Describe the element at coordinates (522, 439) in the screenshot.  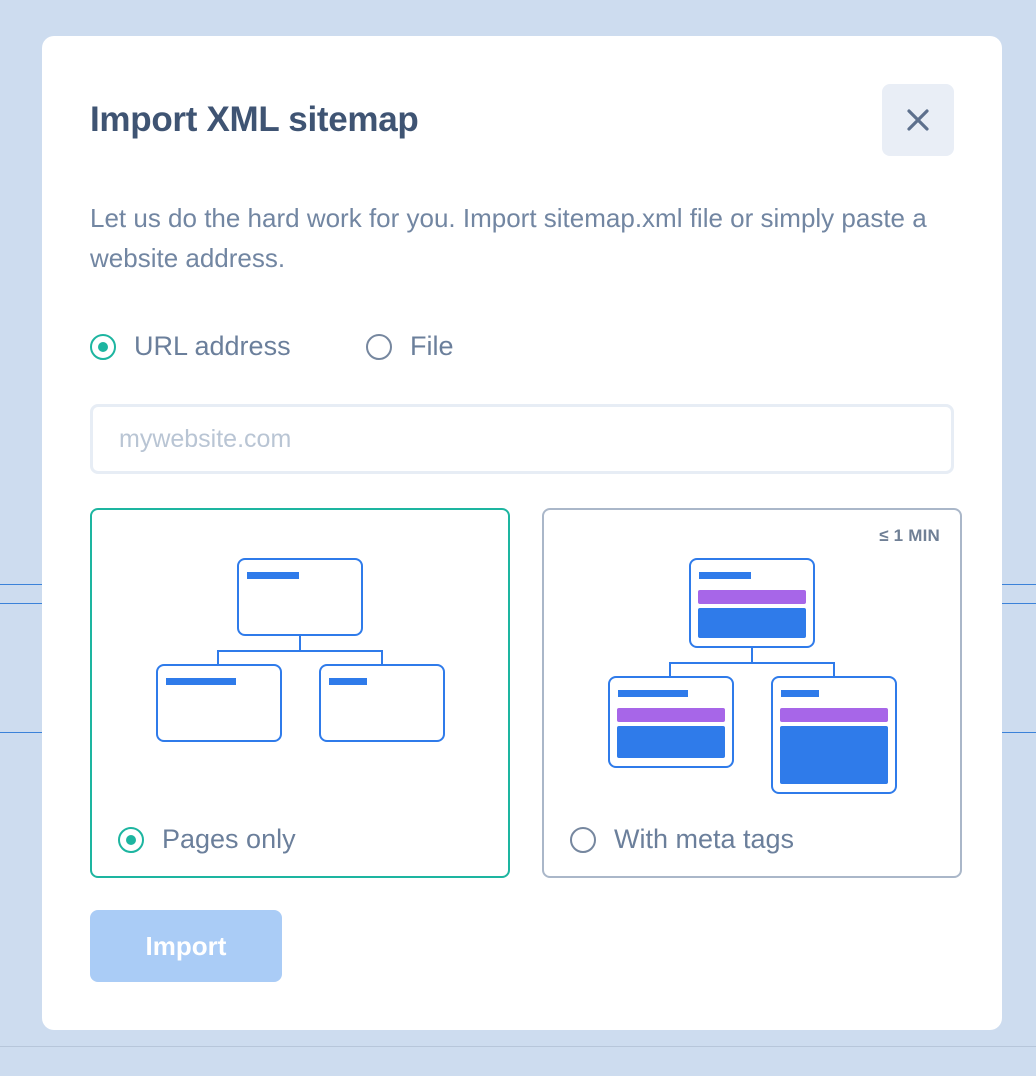
I see `url-input` at that location.